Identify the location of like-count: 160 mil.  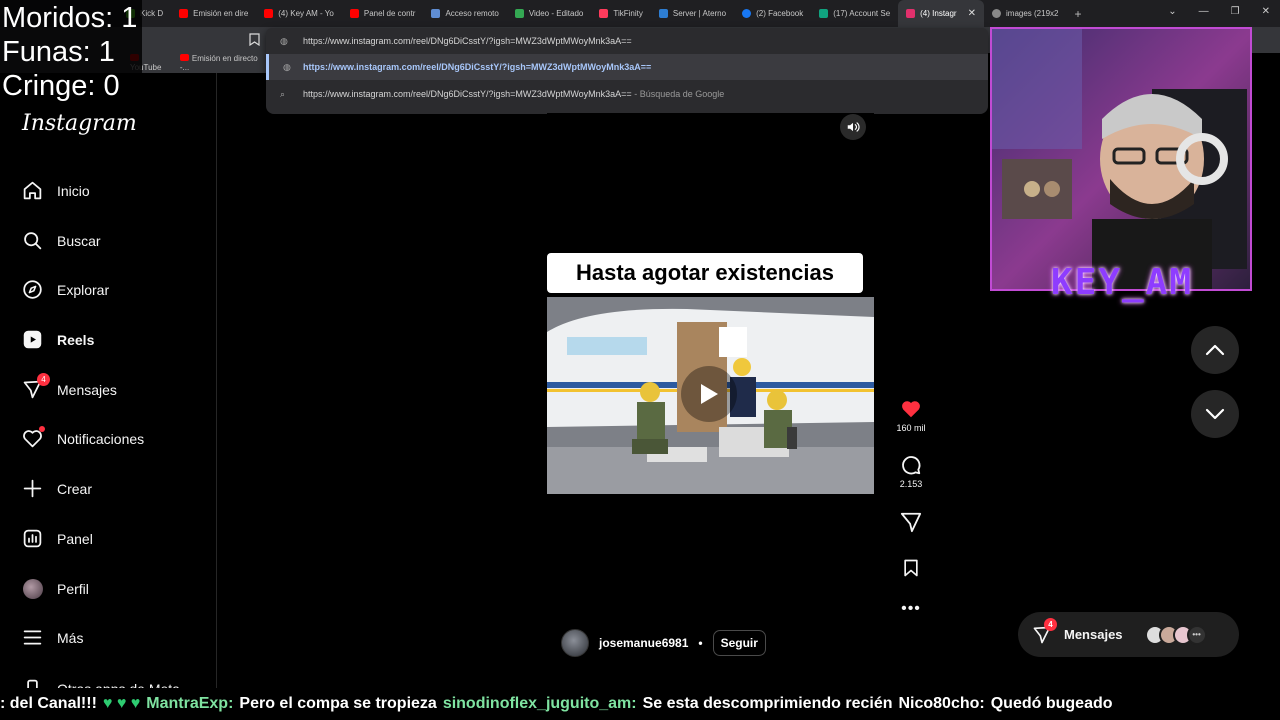
(911, 428).